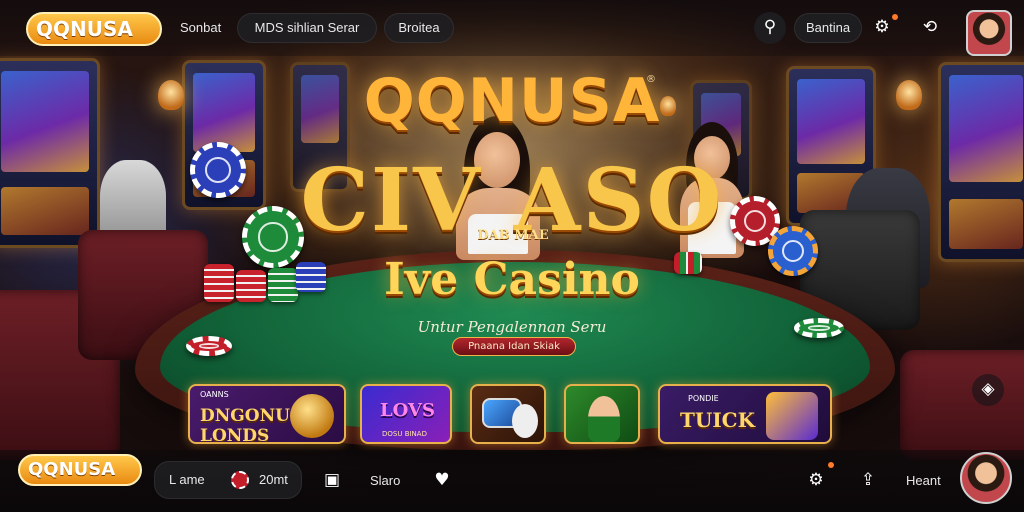  What do you see at coordinates (514, 346) in the screenshot?
I see `cta-button: Pnaana Idan Skiak` at bounding box center [514, 346].